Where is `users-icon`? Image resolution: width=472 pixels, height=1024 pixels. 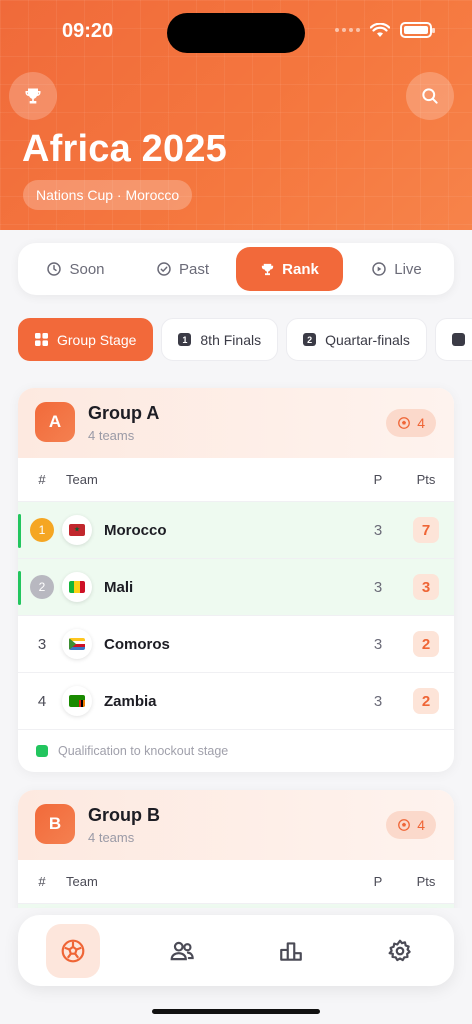 users-icon is located at coordinates (182, 950).